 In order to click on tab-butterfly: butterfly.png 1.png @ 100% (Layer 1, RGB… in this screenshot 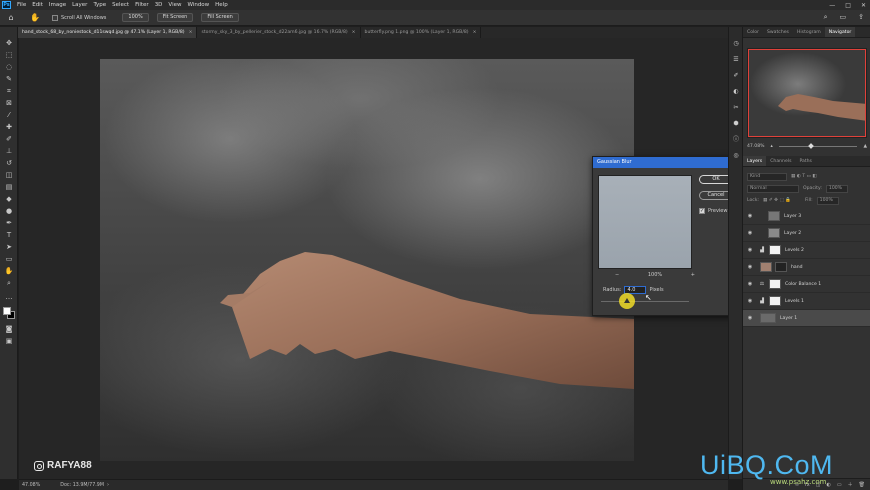, I will do `click(421, 32)`.